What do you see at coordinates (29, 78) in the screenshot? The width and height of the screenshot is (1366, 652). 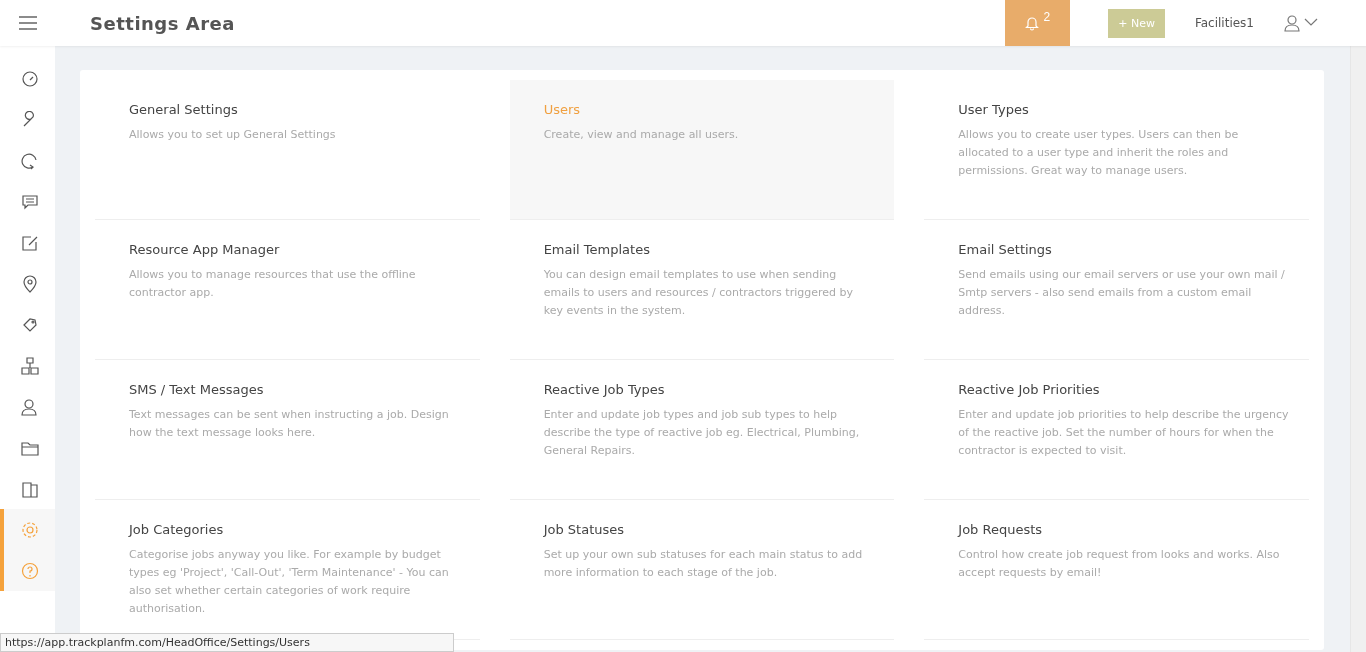 I see `gauge-icon` at bounding box center [29, 78].